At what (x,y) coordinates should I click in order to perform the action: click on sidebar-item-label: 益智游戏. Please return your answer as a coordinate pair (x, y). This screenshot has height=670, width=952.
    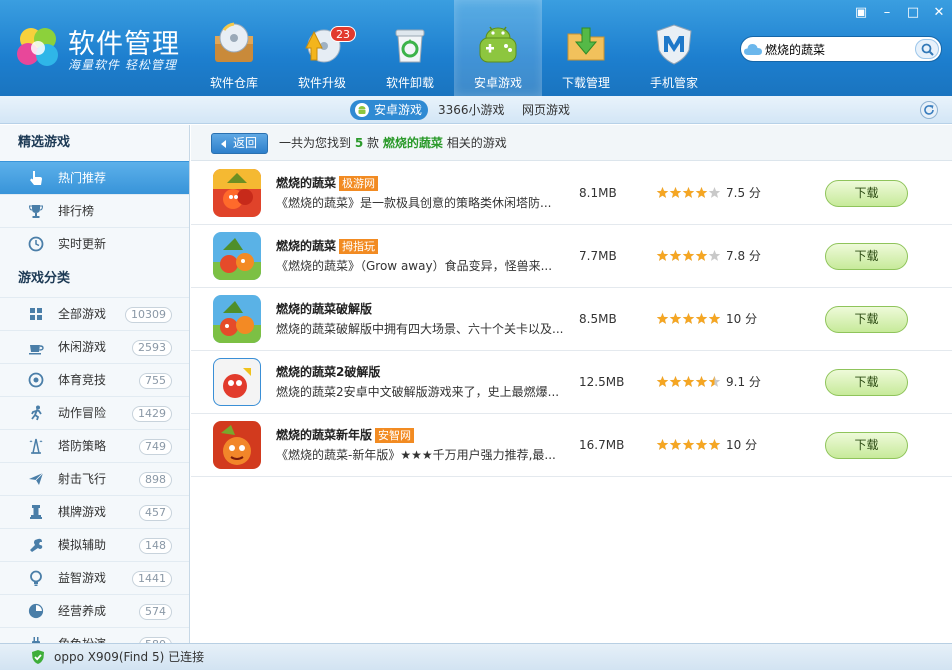
    Looking at the image, I should click on (82, 578).